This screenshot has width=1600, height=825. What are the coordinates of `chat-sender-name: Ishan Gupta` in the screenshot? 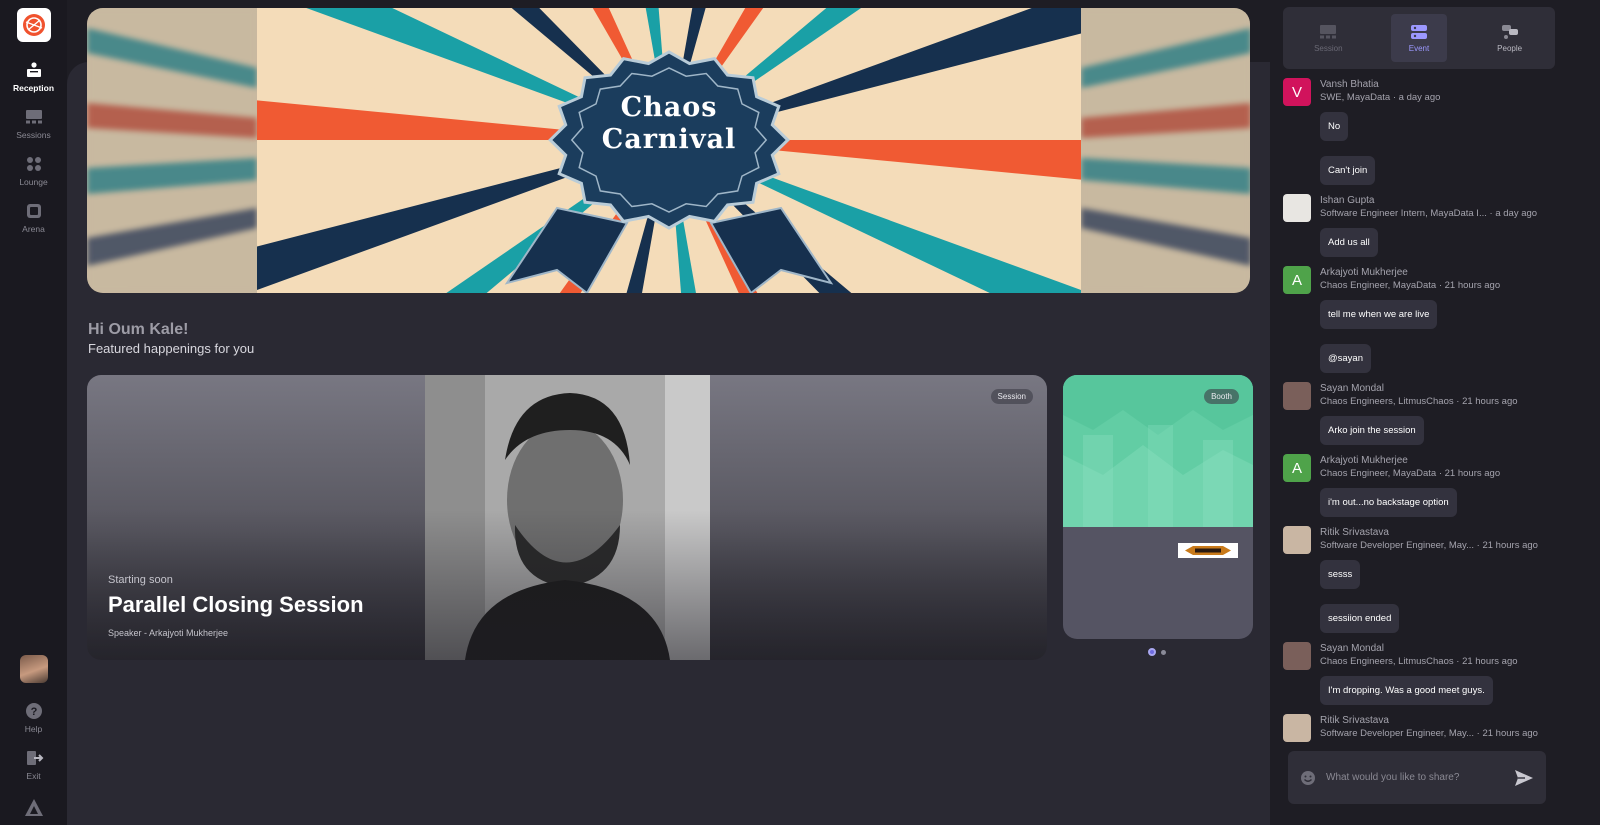 It's located at (1428, 200).